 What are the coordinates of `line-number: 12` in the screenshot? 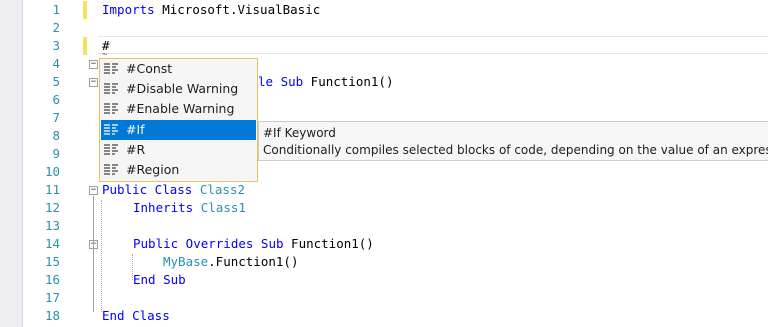 It's located at (52, 207).